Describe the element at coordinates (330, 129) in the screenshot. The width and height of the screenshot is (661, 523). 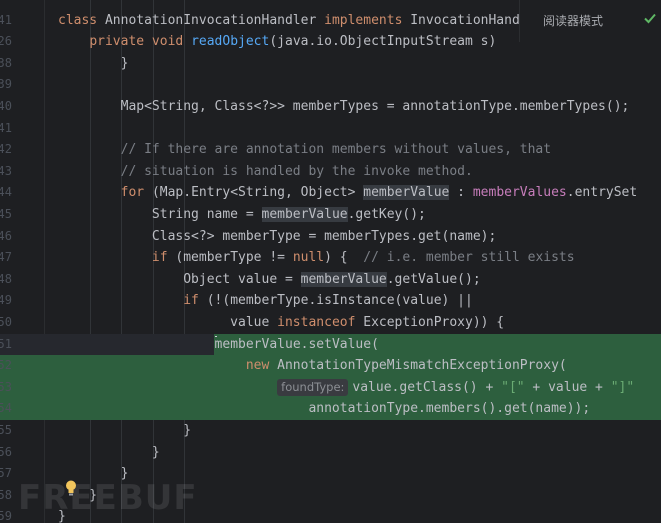
I see `code-line: 441` at that location.